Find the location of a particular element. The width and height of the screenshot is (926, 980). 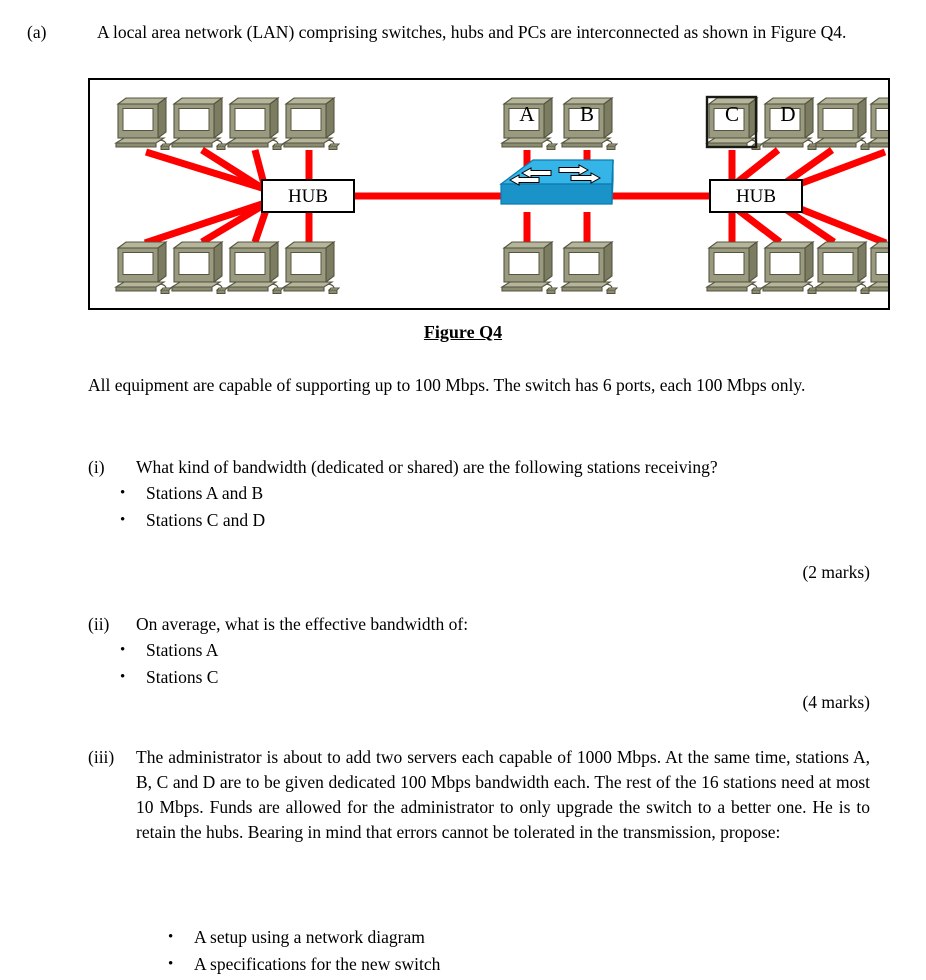

pc-group-left-top is located at coordinates (227, 124).